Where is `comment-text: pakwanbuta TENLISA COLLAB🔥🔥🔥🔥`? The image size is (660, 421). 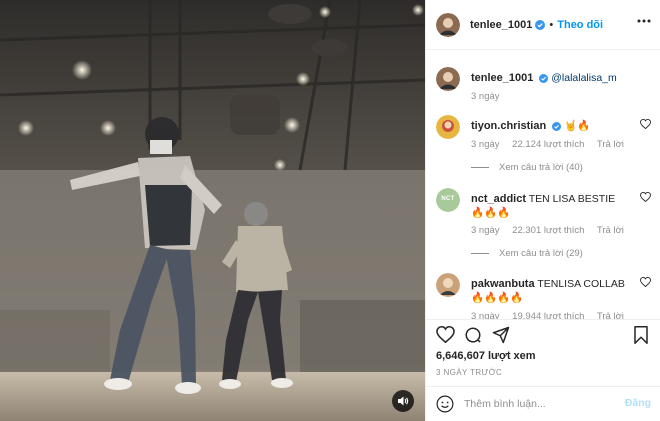 comment-text: pakwanbuta TENLISA COLLAB🔥🔥🔥🔥 is located at coordinates (551, 291).